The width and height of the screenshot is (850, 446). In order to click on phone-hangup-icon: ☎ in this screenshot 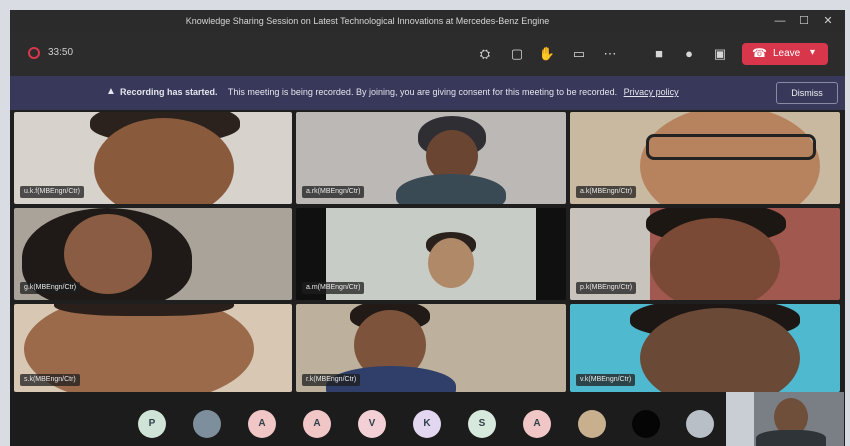, I will do `click(759, 53)`.